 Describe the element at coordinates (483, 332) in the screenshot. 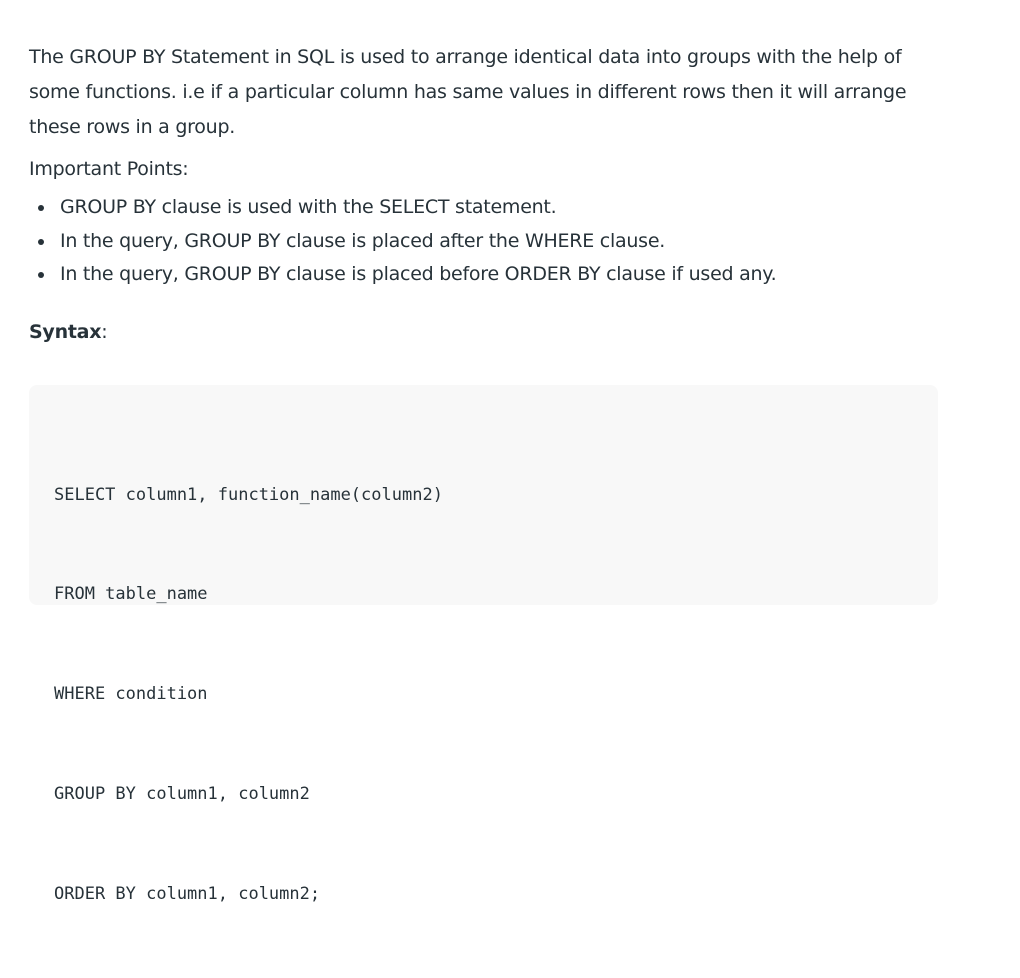

I see `syntax-heading: Syntax:` at that location.